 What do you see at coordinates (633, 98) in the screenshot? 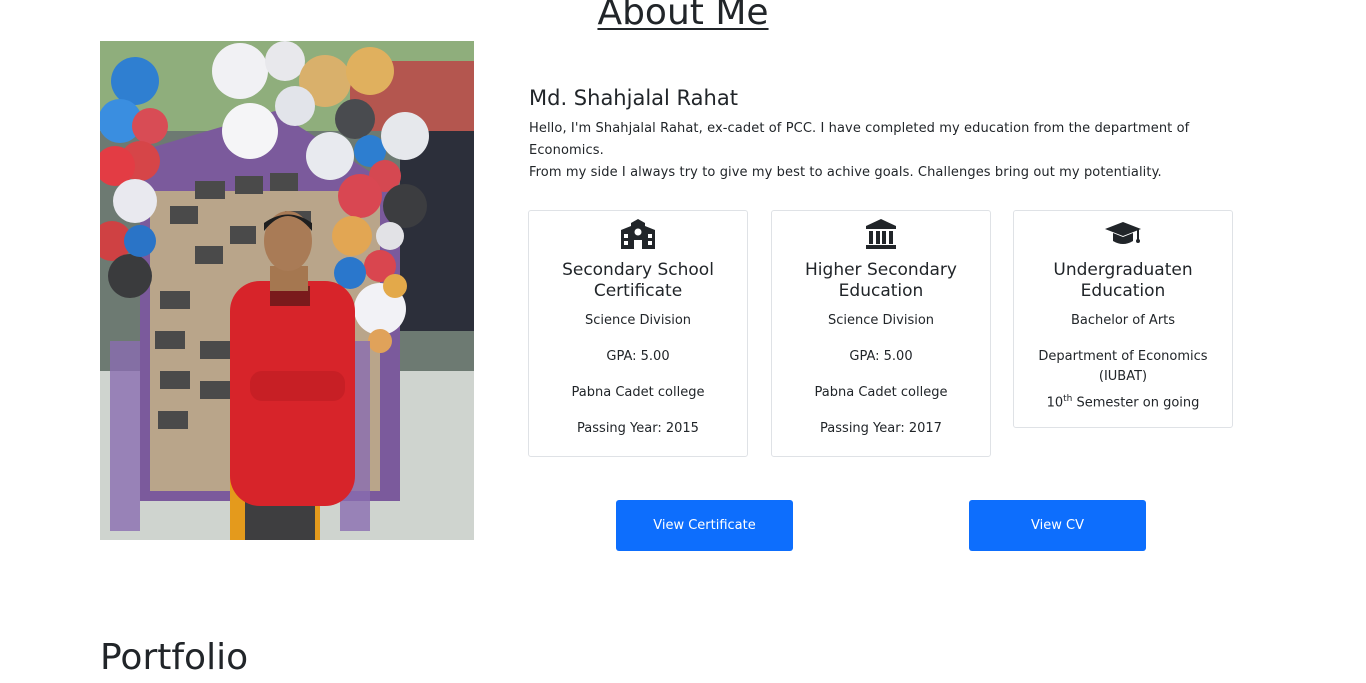
I see `person-name: Md. Shahjalal Rahat` at bounding box center [633, 98].